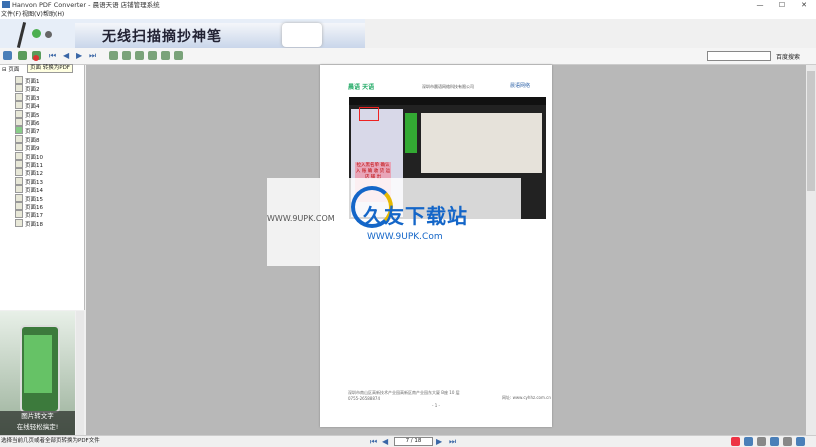  Describe the element at coordinates (760, 5) in the screenshot. I see `minimize-button: —` at that location.